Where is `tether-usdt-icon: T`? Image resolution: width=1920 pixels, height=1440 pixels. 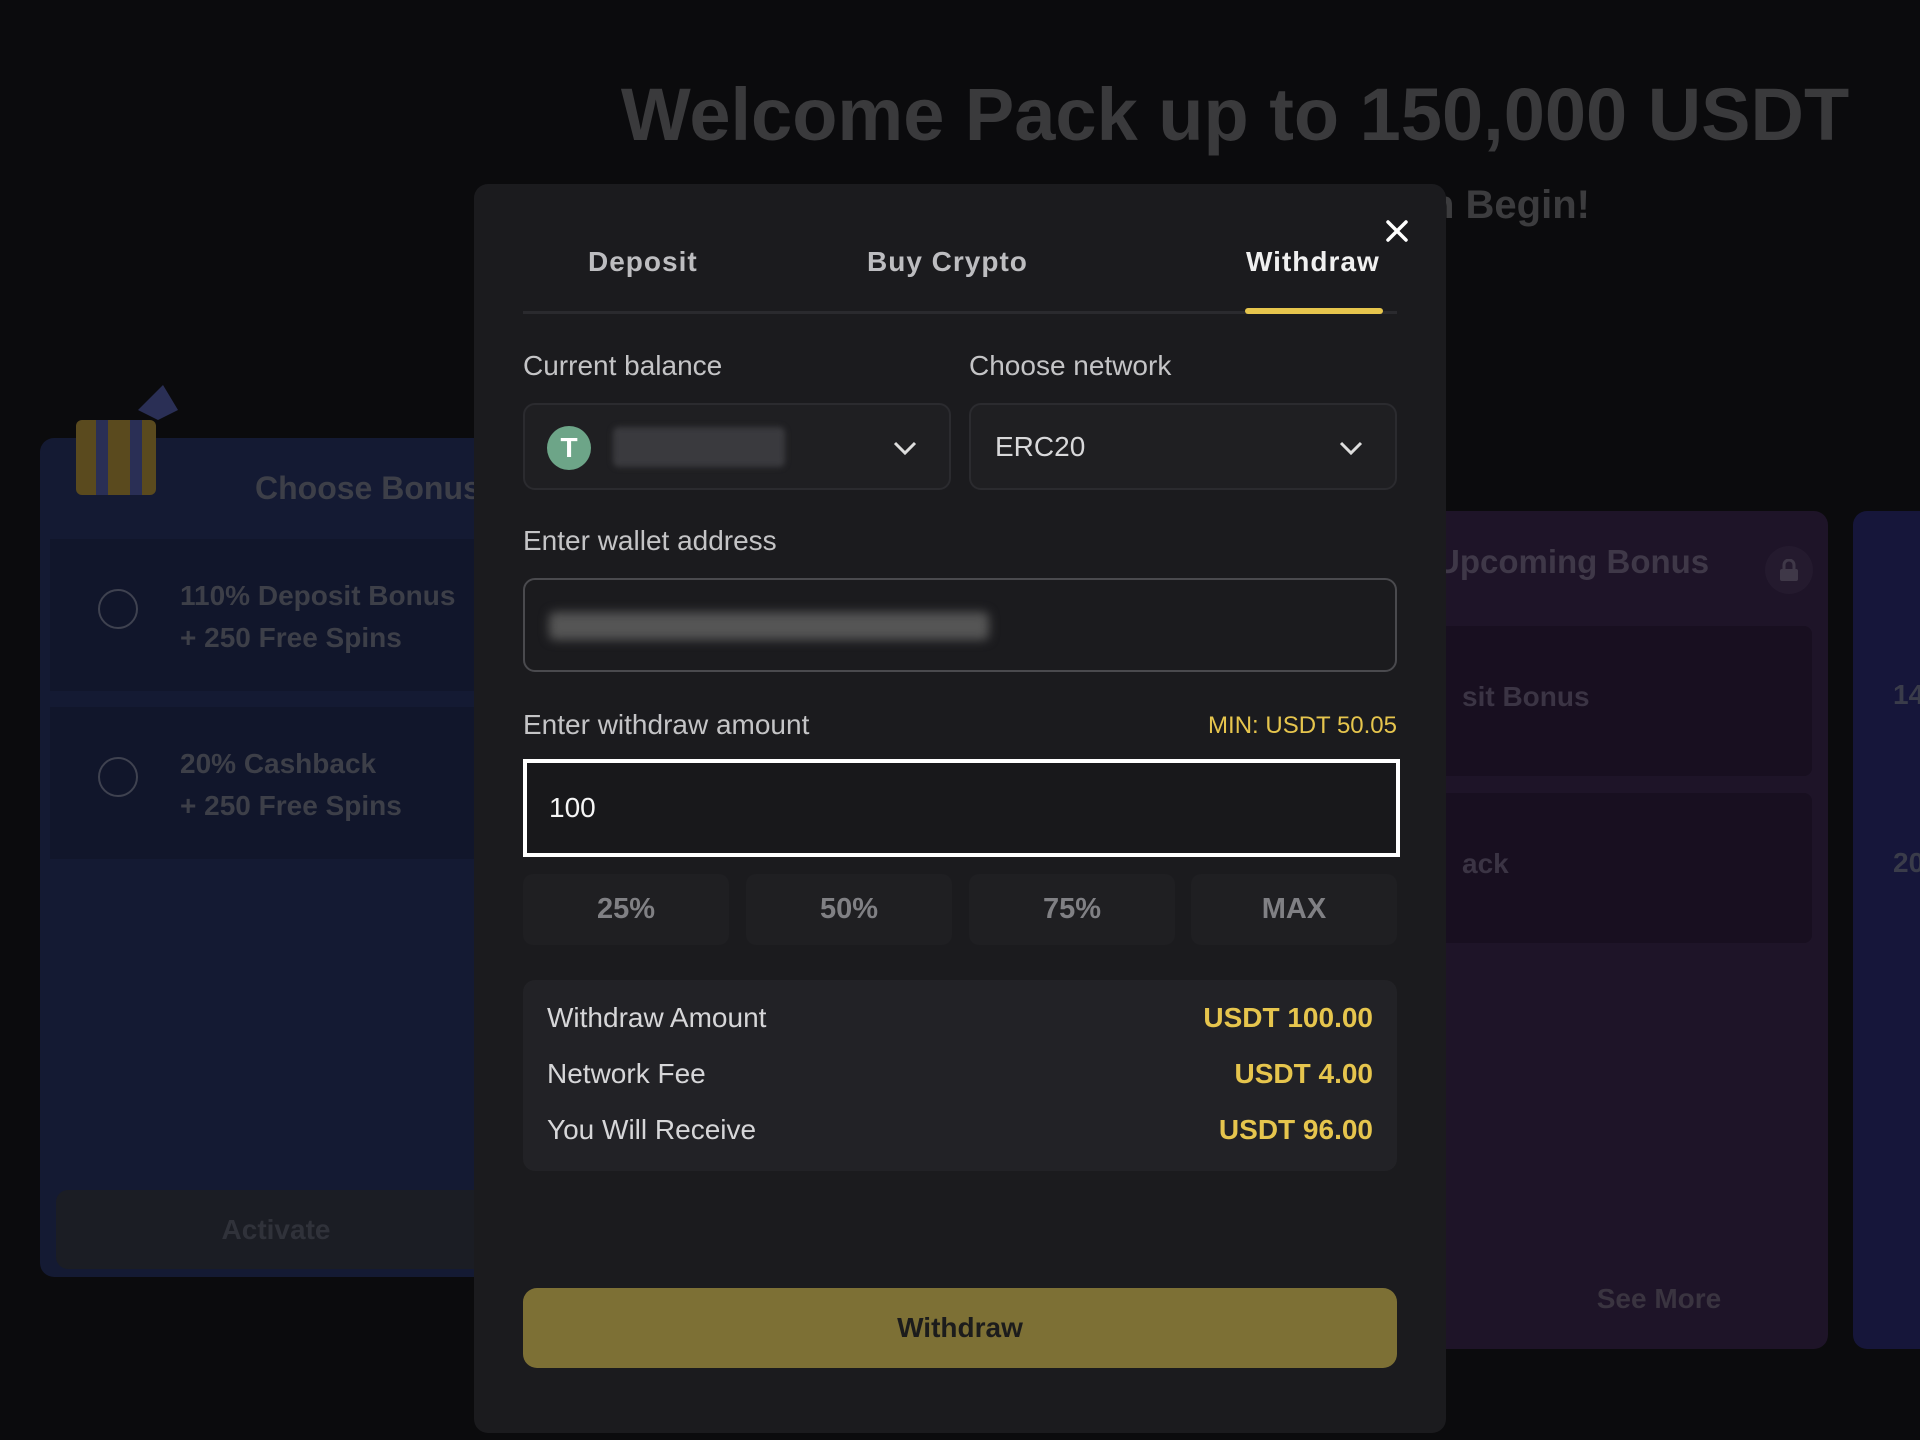
tether-usdt-icon: T is located at coordinates (569, 448).